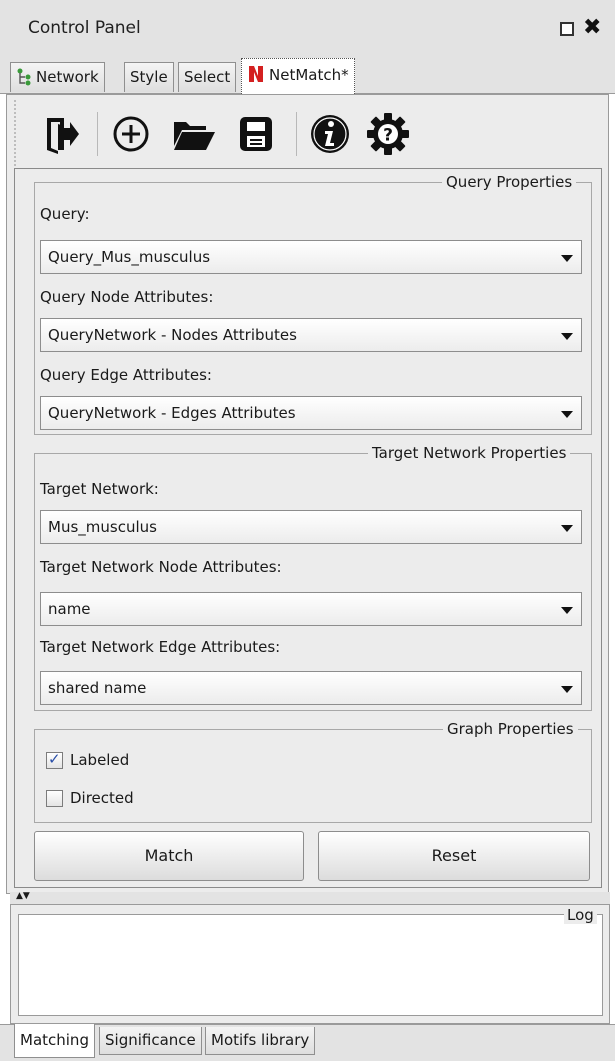  I want to click on exit-icon, so click(62, 134).